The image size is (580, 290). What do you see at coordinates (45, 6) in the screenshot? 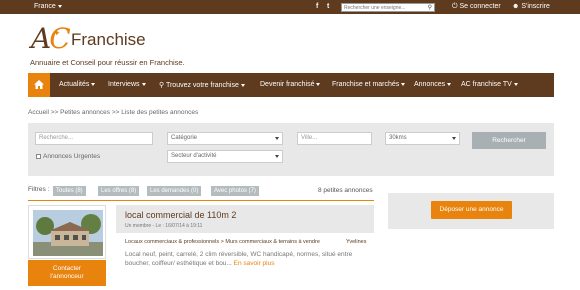
I see `country-label: France` at bounding box center [45, 6].